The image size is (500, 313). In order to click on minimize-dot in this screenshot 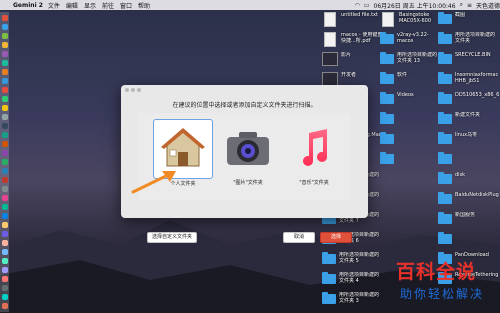, I will do `click(133, 90)`.